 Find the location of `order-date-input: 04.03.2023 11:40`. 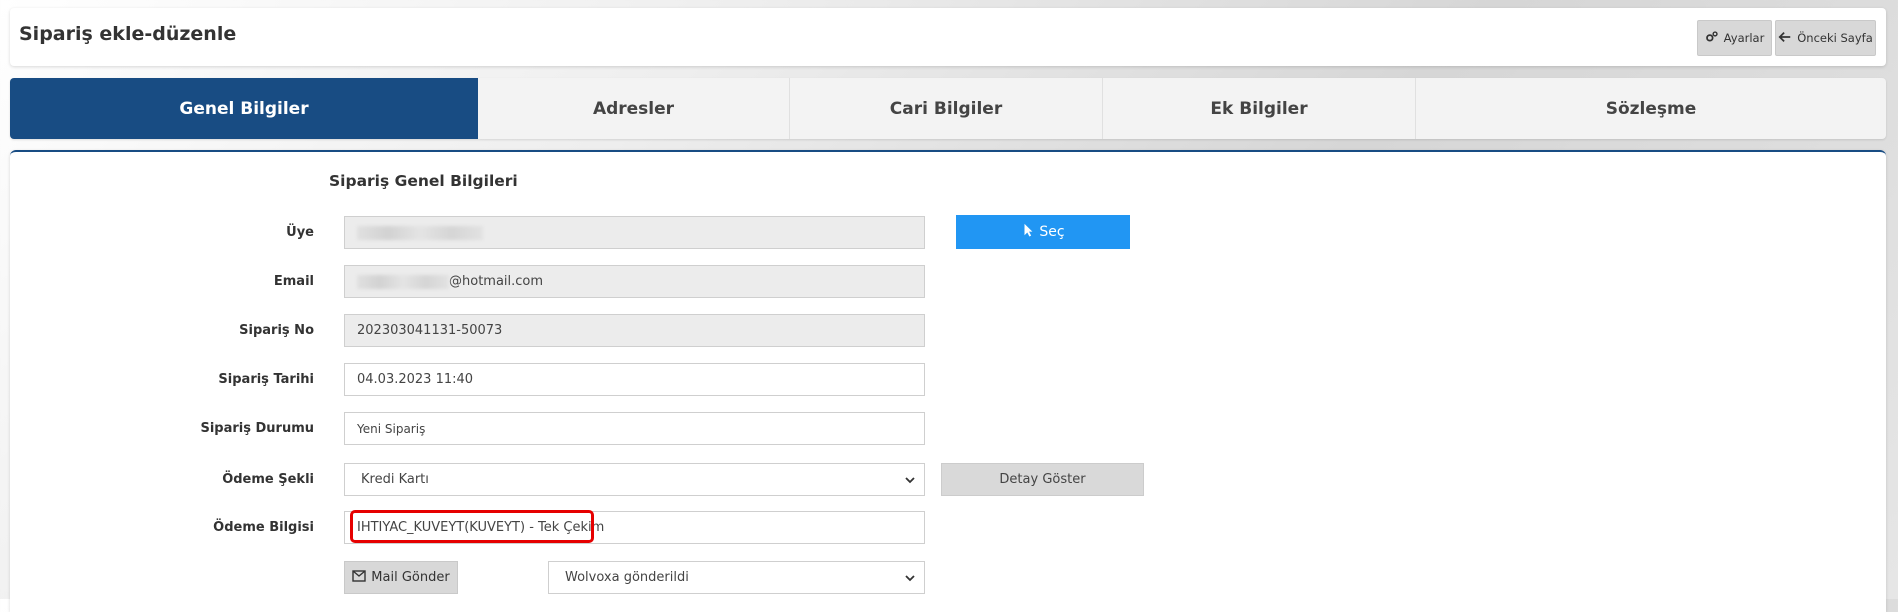

order-date-input: 04.03.2023 11:40 is located at coordinates (634, 379).